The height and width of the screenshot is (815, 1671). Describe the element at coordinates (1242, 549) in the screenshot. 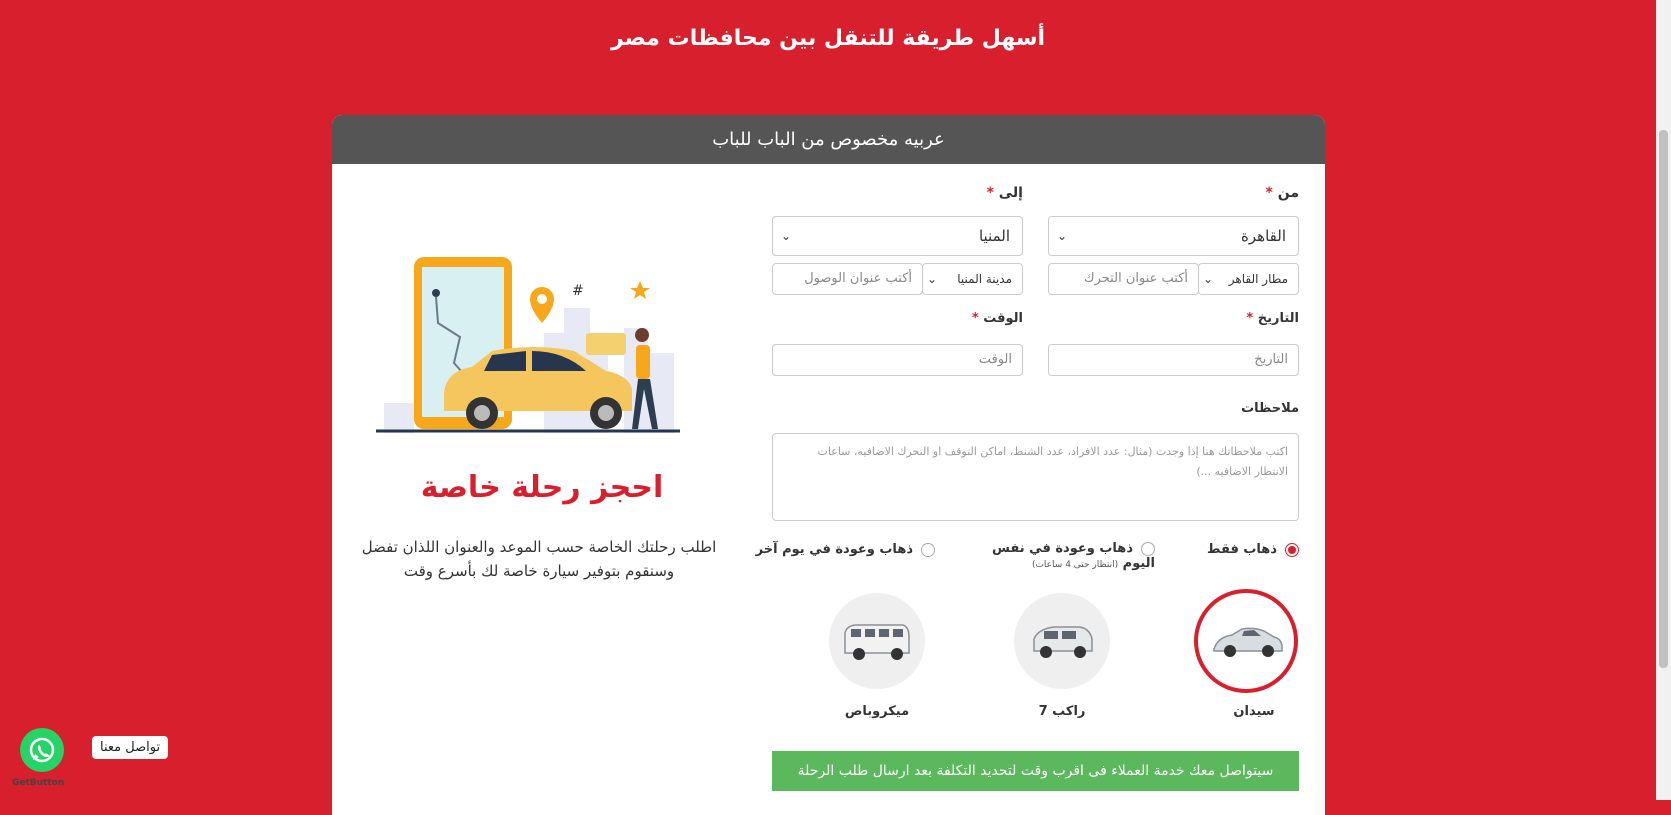

I see `trip-type-label: ذهاب فقط` at that location.